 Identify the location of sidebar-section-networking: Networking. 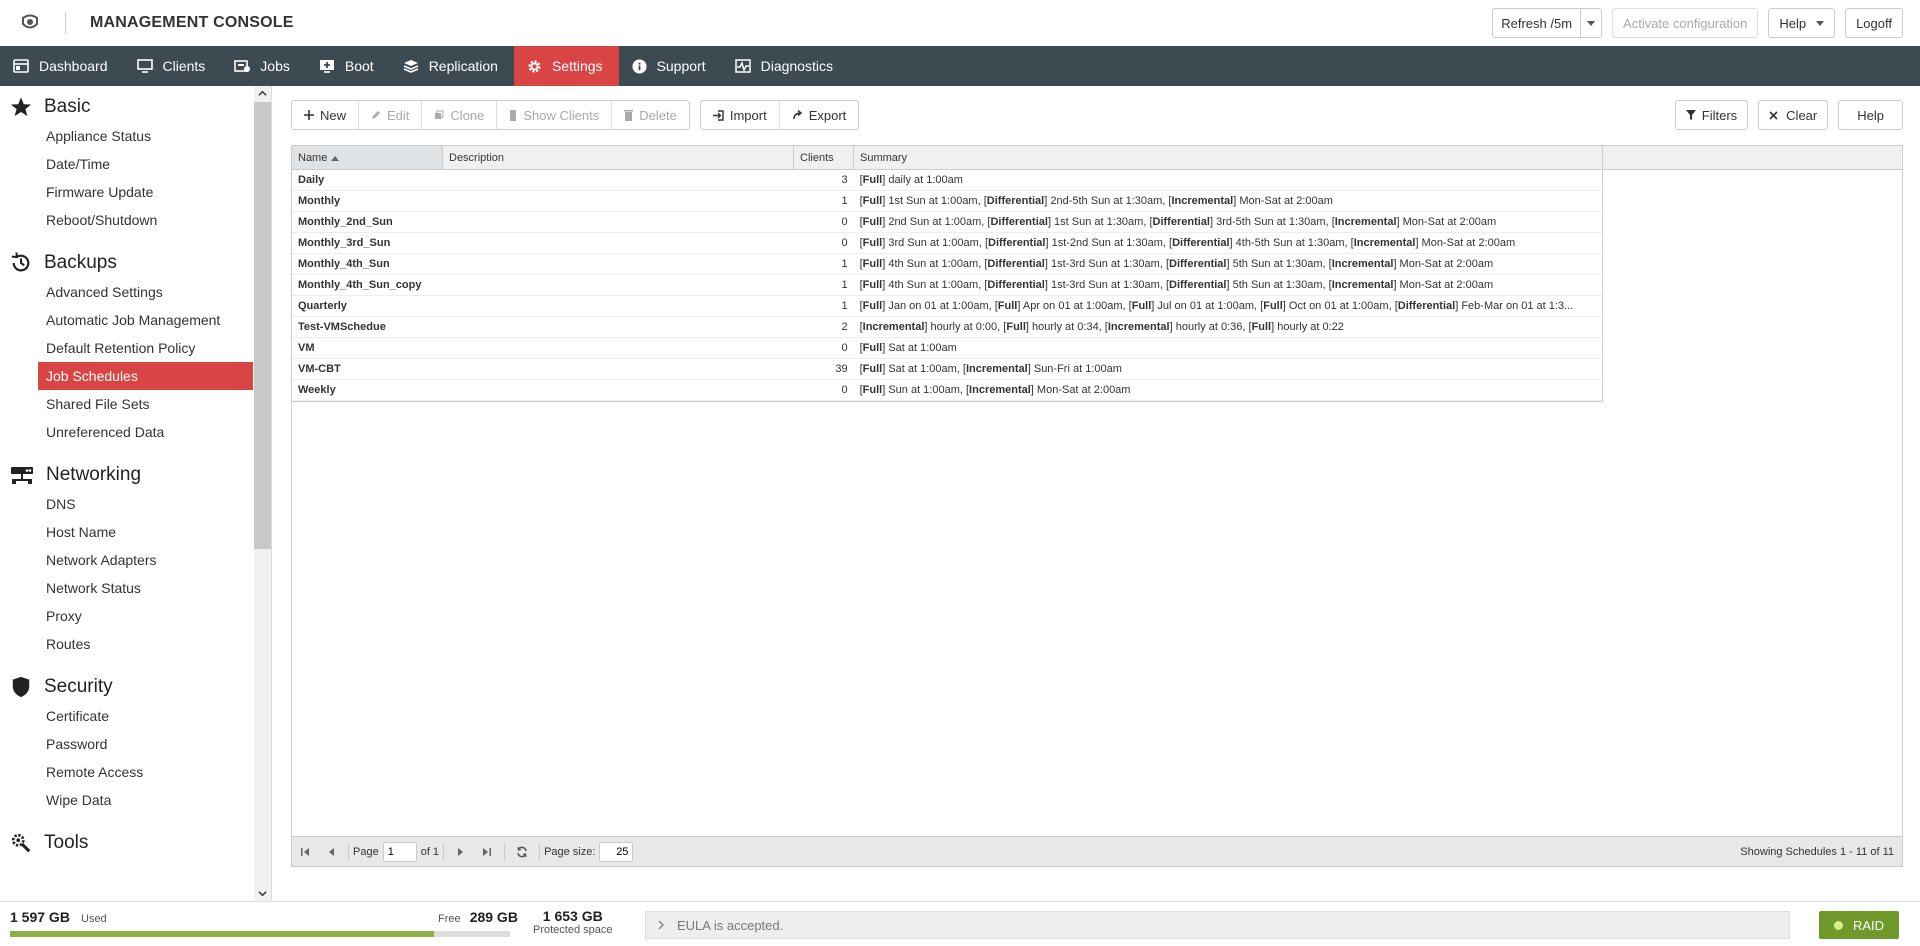
(126, 475).